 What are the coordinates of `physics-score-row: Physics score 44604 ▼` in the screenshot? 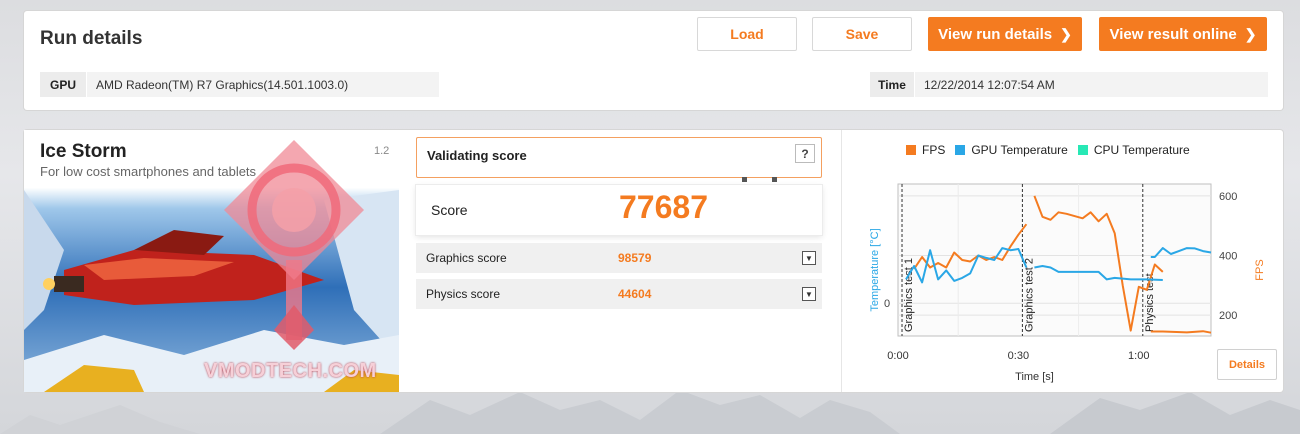 It's located at (619, 294).